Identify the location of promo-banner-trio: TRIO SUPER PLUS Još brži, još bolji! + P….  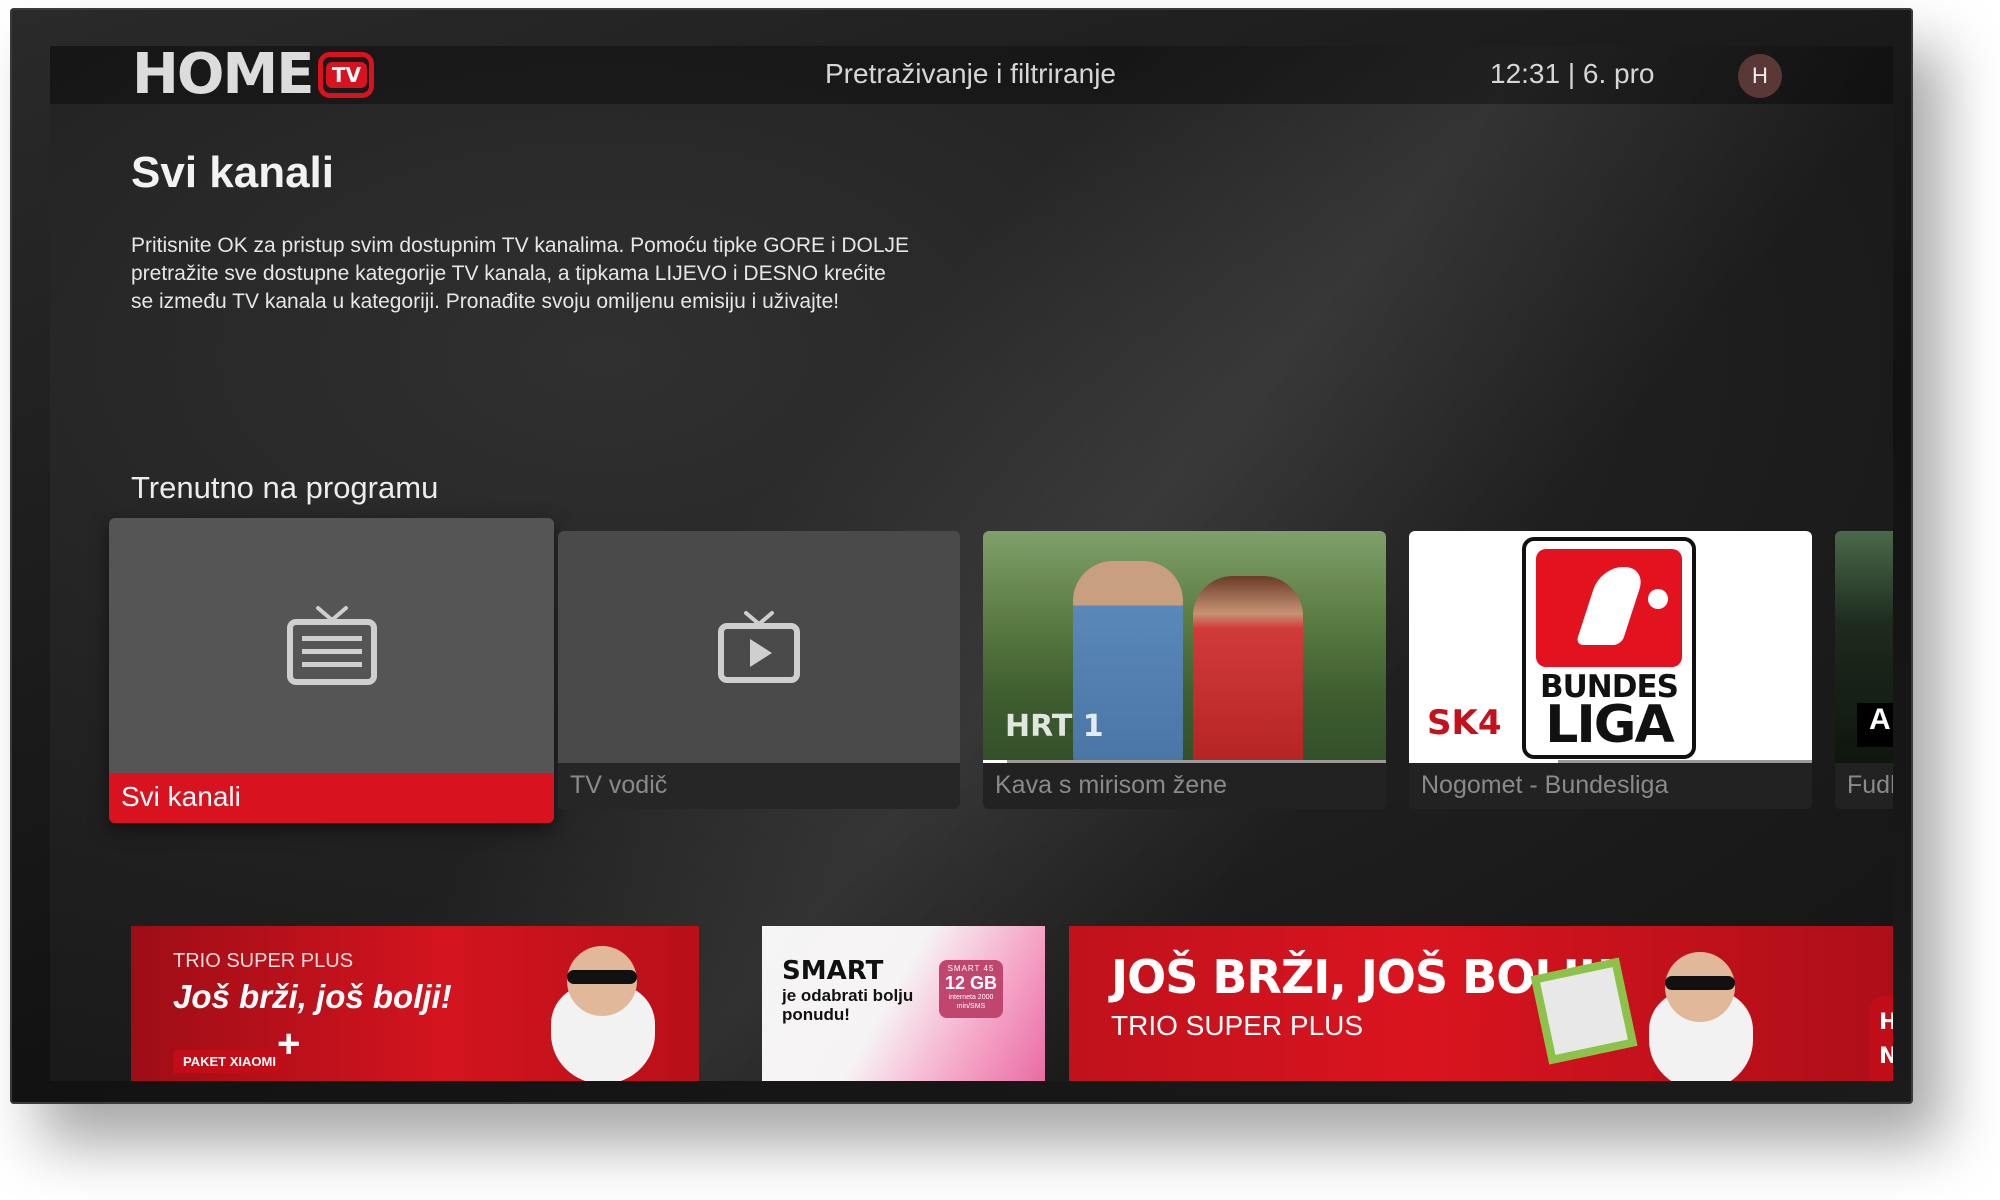
(415, 1003).